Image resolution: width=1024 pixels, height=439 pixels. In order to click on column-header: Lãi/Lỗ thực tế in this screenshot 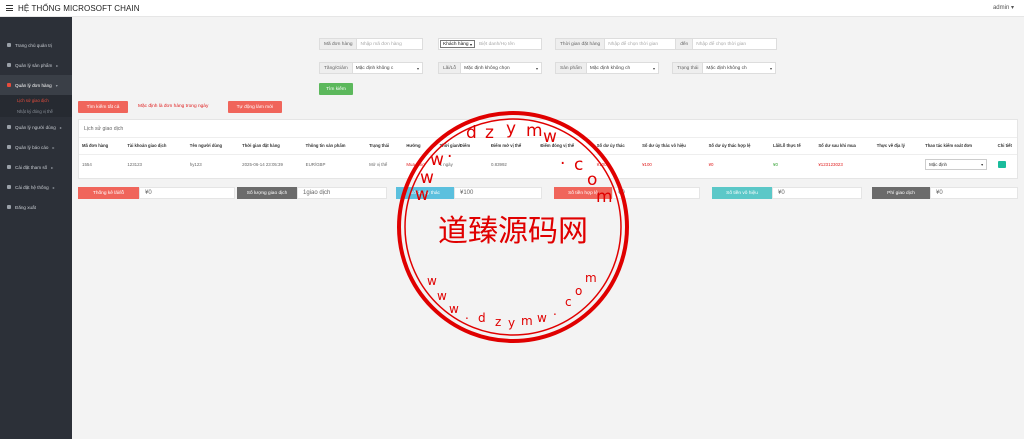, I will do `click(793, 146)`.